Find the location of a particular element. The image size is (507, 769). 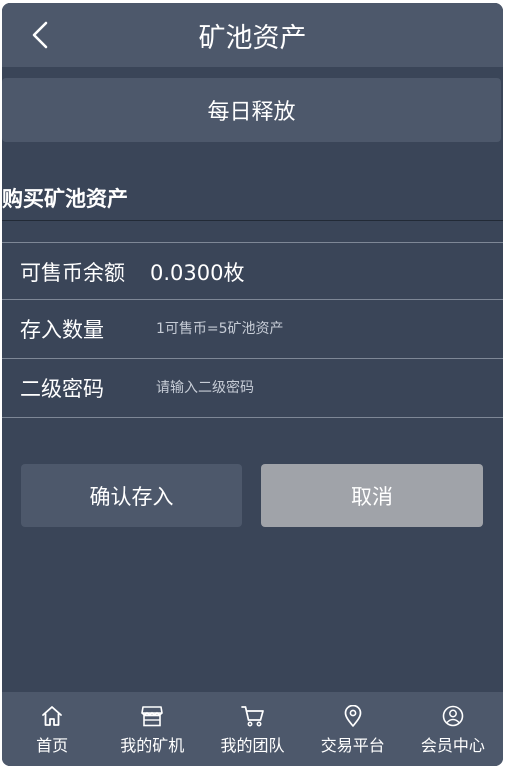

tab-trading-platform: 交易平台 is located at coordinates (353, 729).